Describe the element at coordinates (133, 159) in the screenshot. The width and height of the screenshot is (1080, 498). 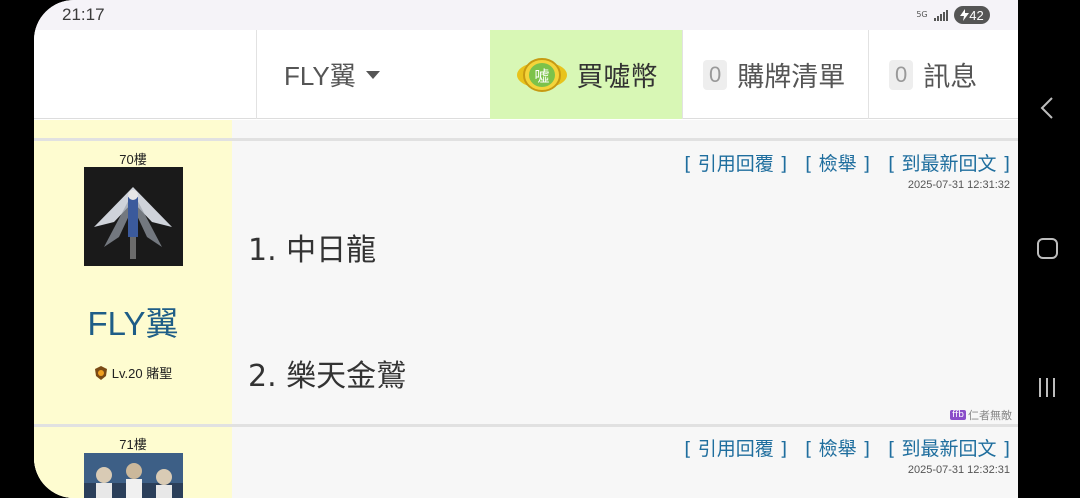
I see `floor-number: 70樓` at that location.